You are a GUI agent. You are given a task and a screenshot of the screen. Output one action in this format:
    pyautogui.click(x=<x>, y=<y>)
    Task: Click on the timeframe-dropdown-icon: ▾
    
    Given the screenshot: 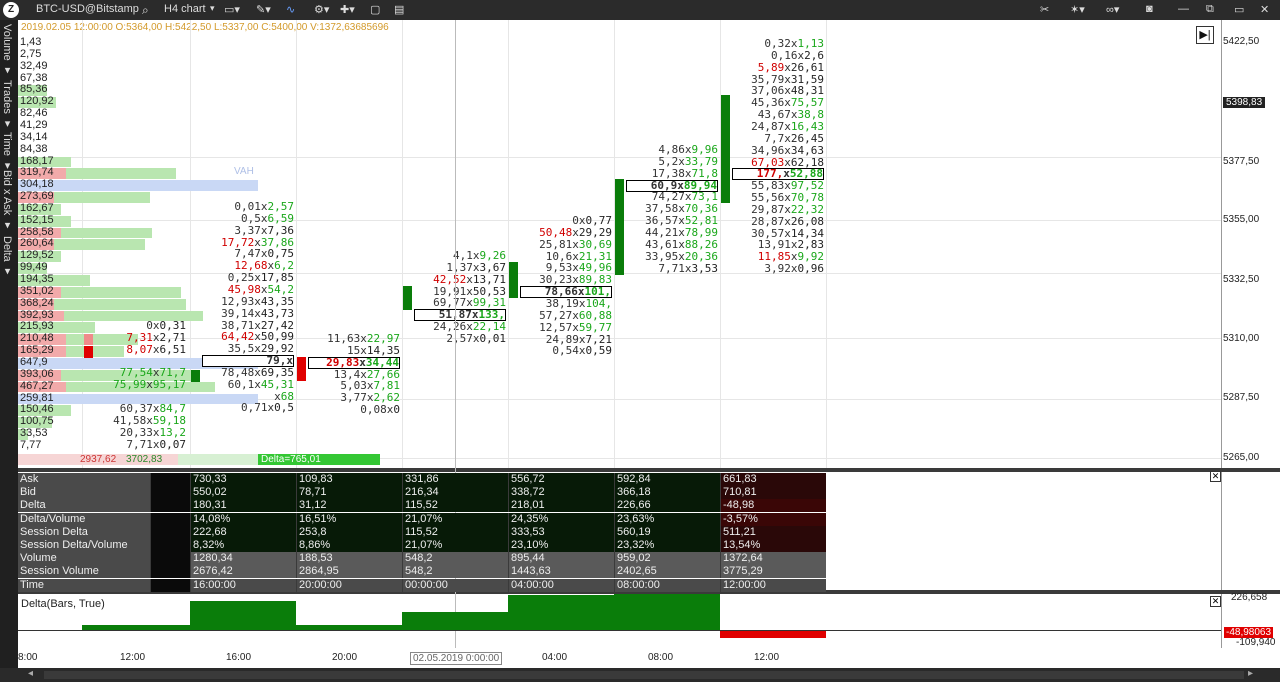 What is the action you would take?
    pyautogui.click(x=212, y=8)
    